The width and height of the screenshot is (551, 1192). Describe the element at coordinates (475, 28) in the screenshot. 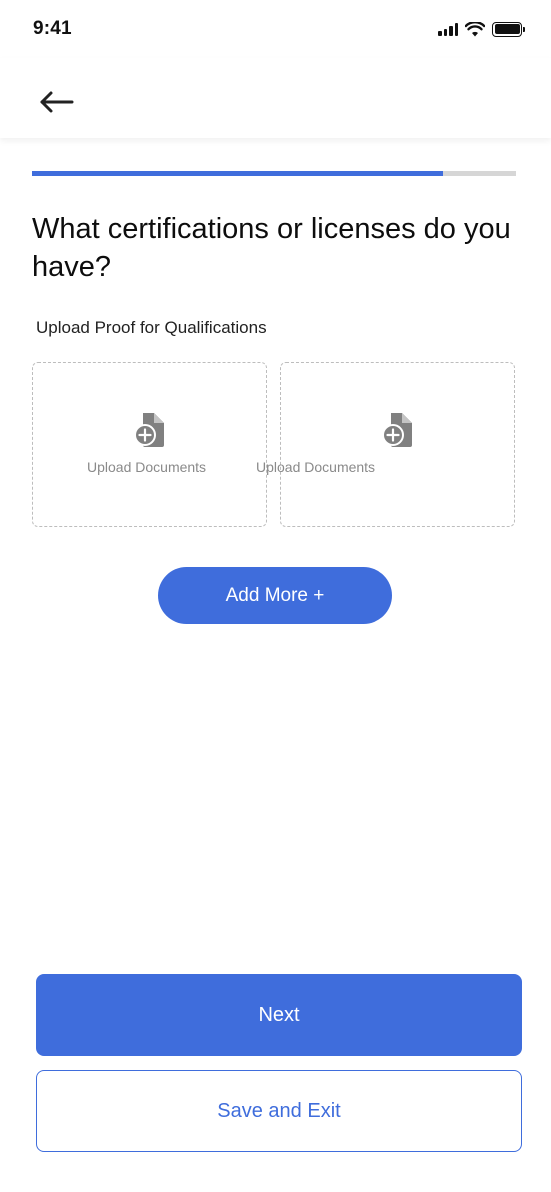

I see `wifi-icon` at that location.